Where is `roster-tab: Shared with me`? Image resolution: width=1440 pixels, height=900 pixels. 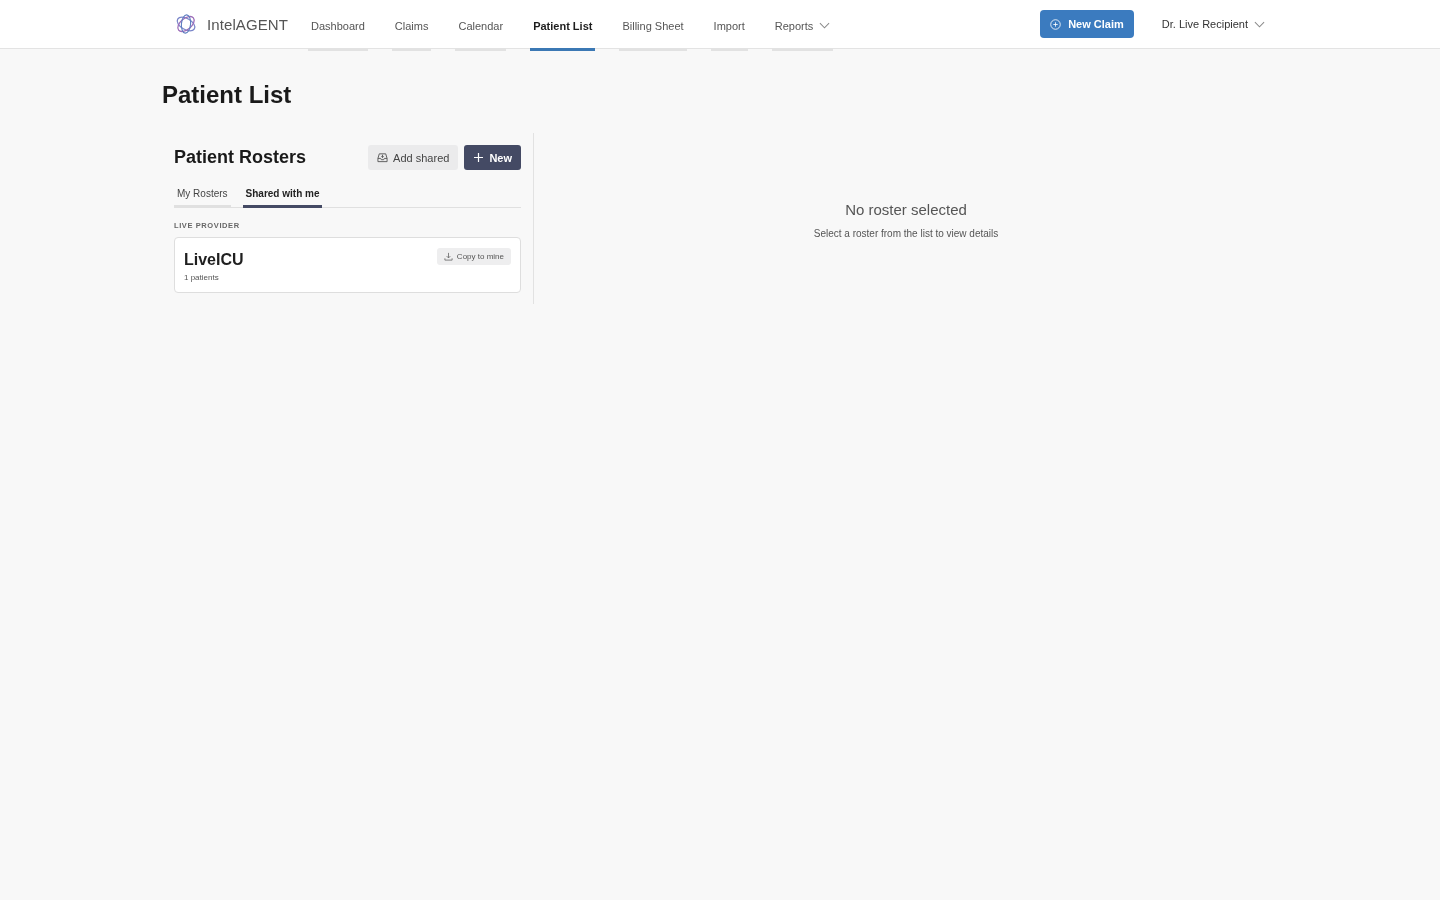 roster-tab: Shared with me is located at coordinates (282, 195).